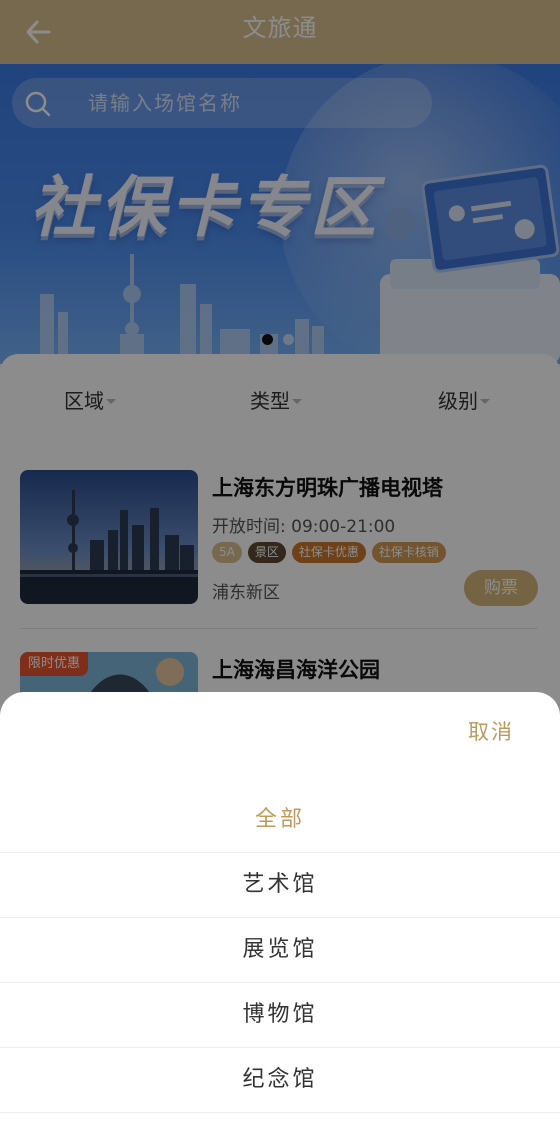 Image resolution: width=560 pixels, height=1142 pixels. Describe the element at coordinates (280, 1015) in the screenshot. I see `option-museum: 博物馆` at that location.